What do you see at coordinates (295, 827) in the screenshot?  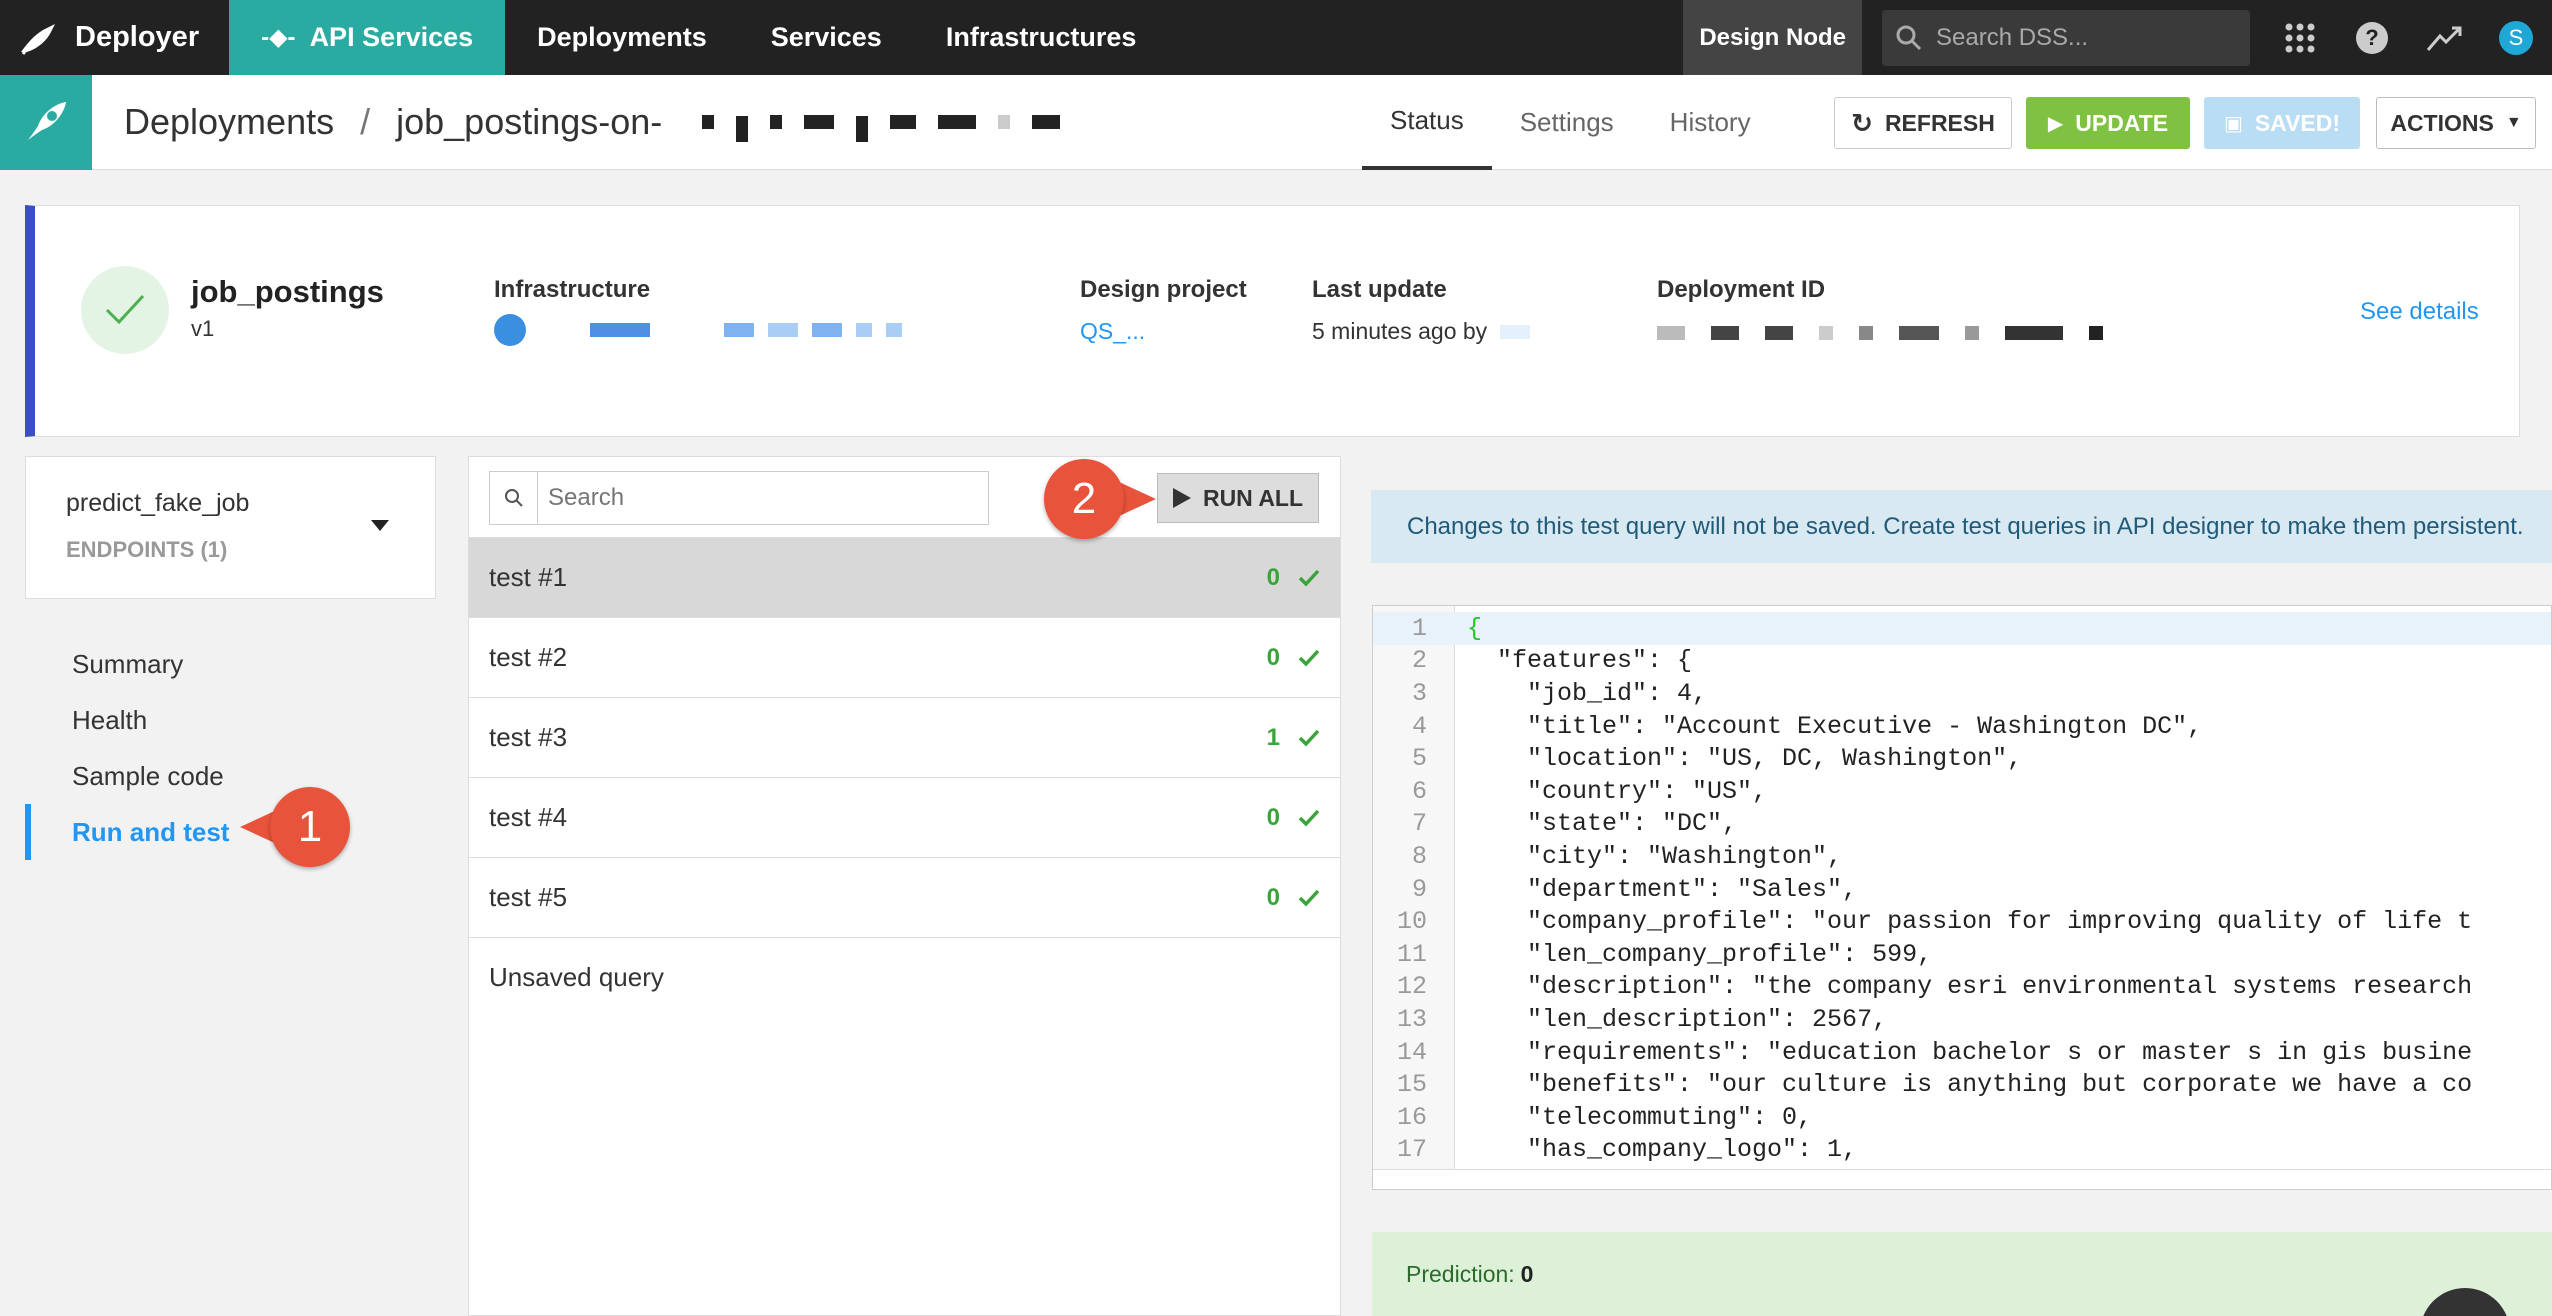 I see `callout-1: 1` at bounding box center [295, 827].